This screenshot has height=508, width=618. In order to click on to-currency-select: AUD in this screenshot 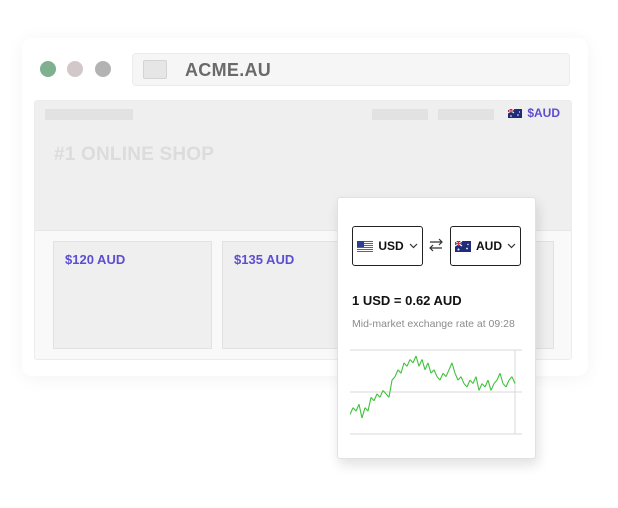, I will do `click(485, 246)`.